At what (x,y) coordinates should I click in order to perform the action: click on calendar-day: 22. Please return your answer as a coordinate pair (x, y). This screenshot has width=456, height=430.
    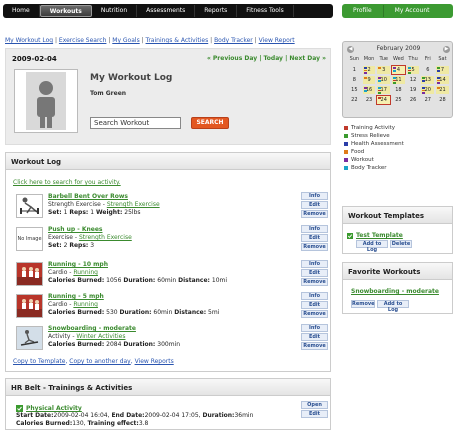
    Looking at the image, I should click on (354, 100).